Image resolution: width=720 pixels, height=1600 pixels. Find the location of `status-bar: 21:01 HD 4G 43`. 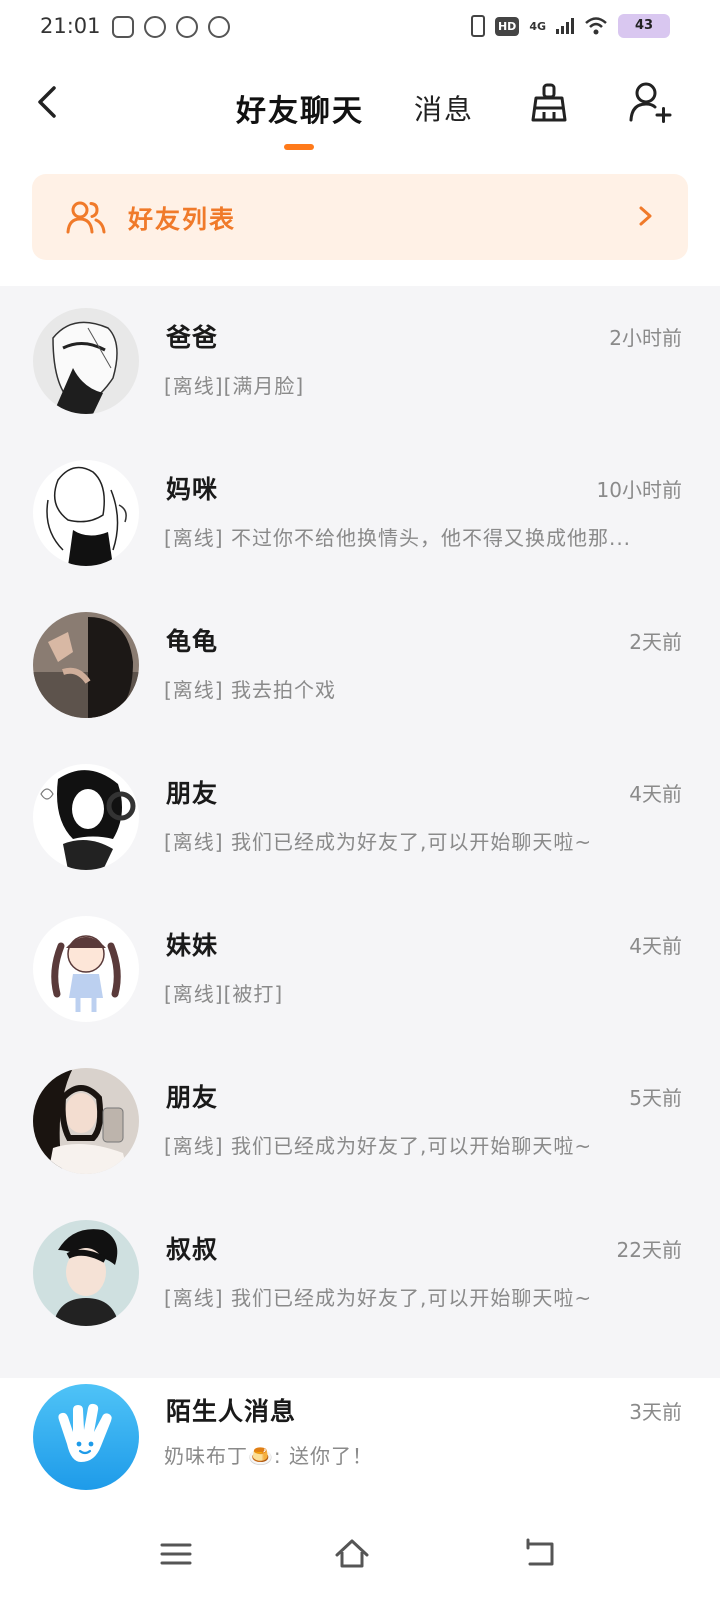

status-bar: 21:01 HD 4G 43 is located at coordinates (360, 28).